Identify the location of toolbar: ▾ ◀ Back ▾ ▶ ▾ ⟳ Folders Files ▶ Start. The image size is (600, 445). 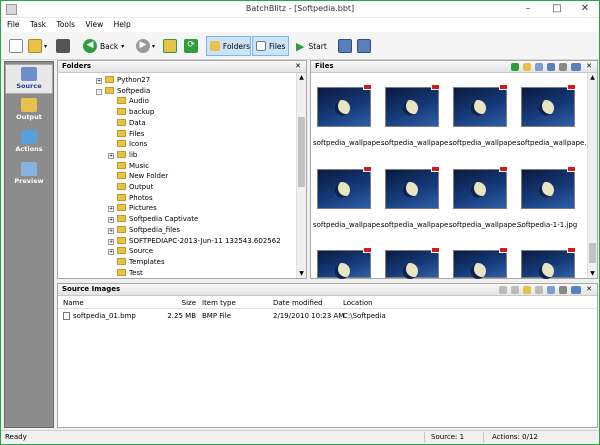
(300, 46).